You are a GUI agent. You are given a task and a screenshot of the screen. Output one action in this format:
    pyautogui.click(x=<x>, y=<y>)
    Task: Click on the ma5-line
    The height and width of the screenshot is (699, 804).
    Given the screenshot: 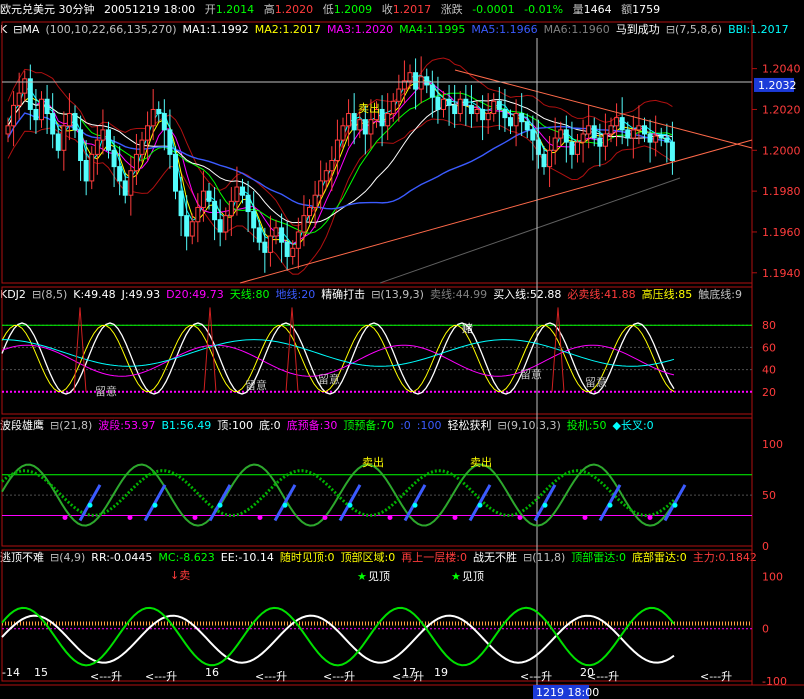 What is the action you would take?
    pyautogui.click(x=340, y=161)
    